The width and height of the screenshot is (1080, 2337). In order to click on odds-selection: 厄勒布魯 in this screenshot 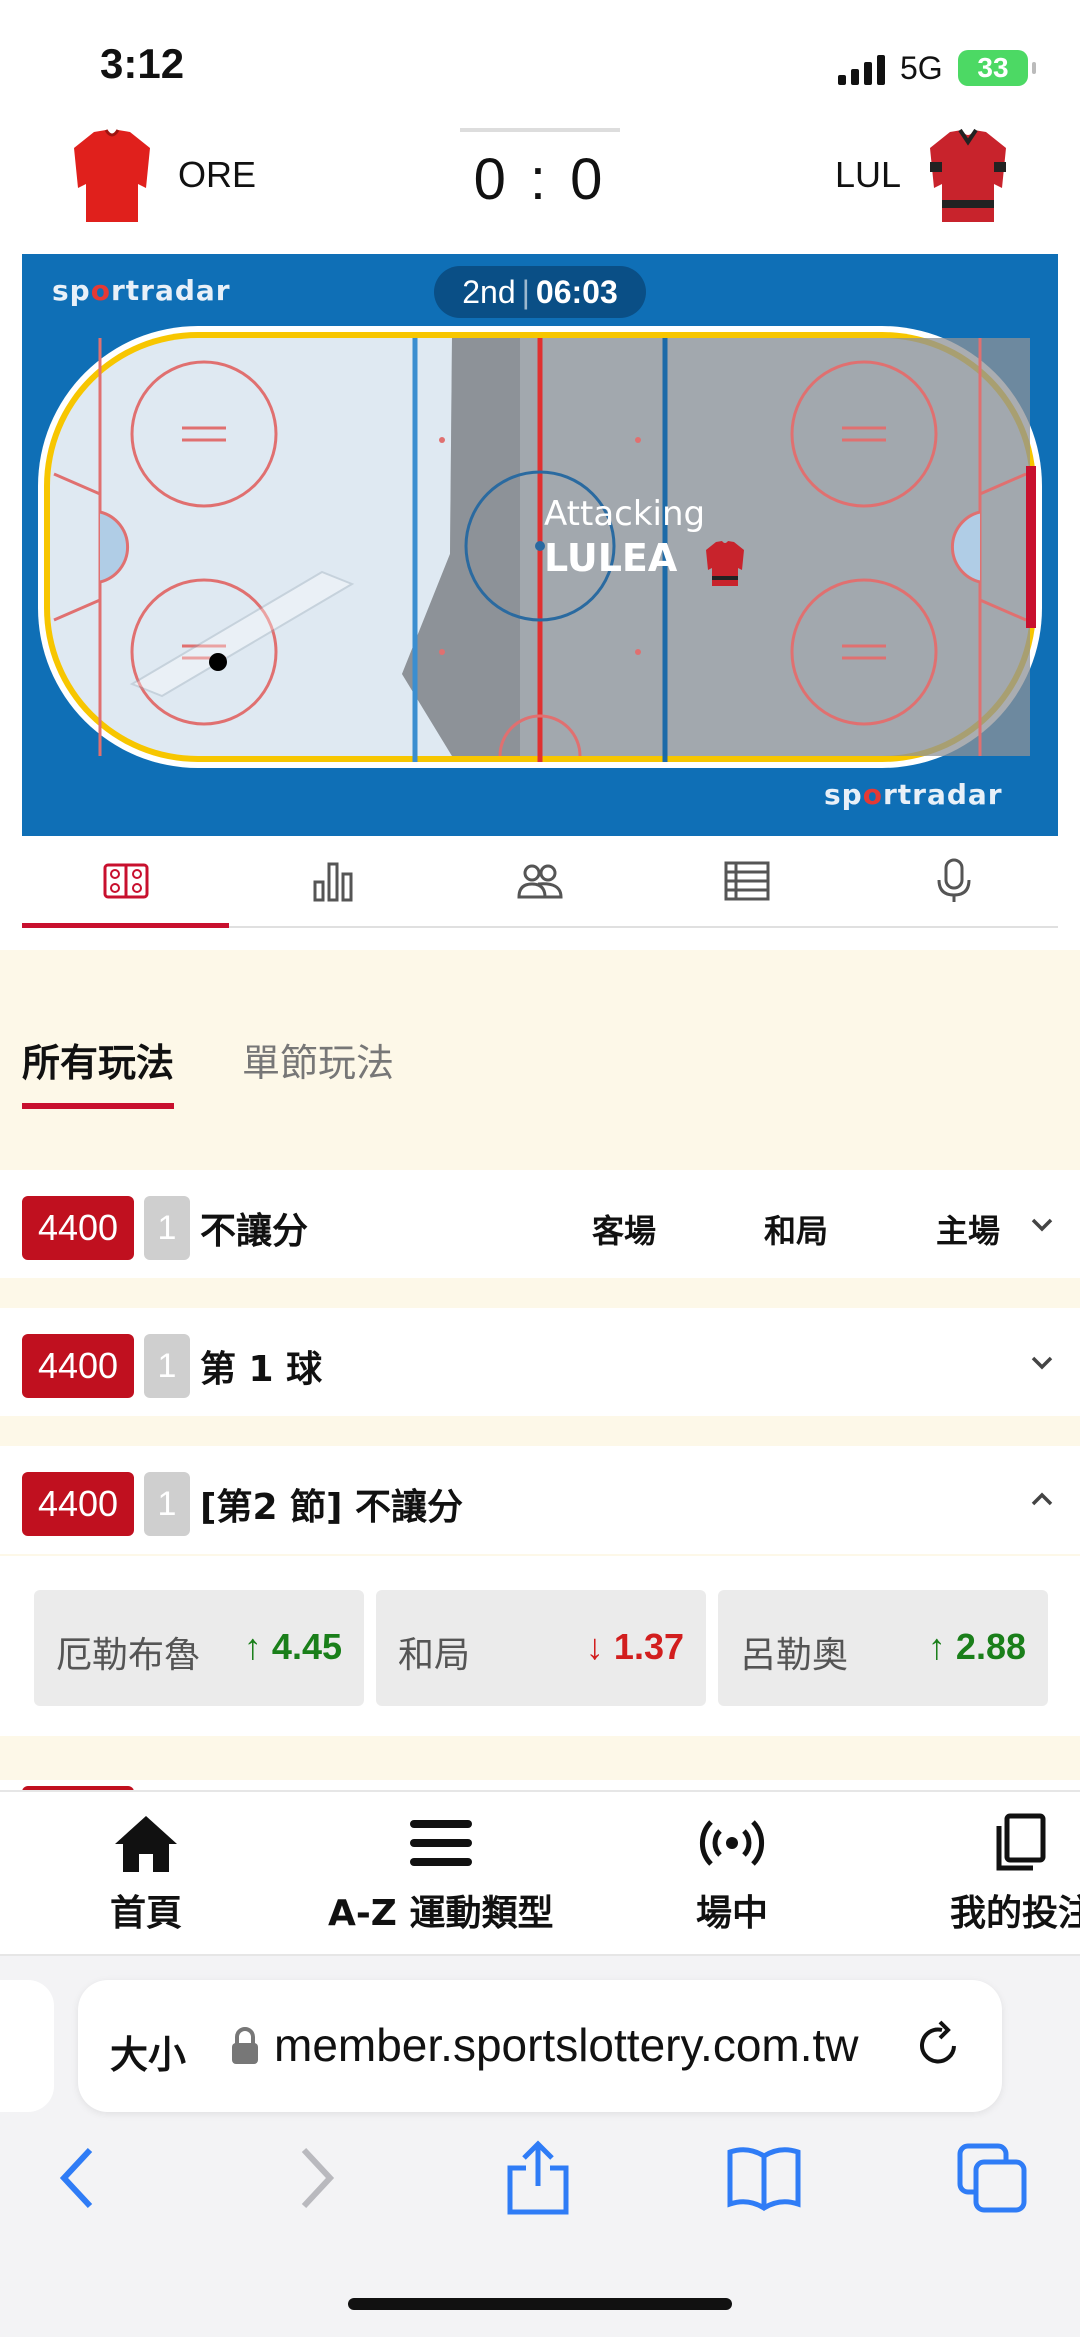, I will do `click(128, 1655)`.